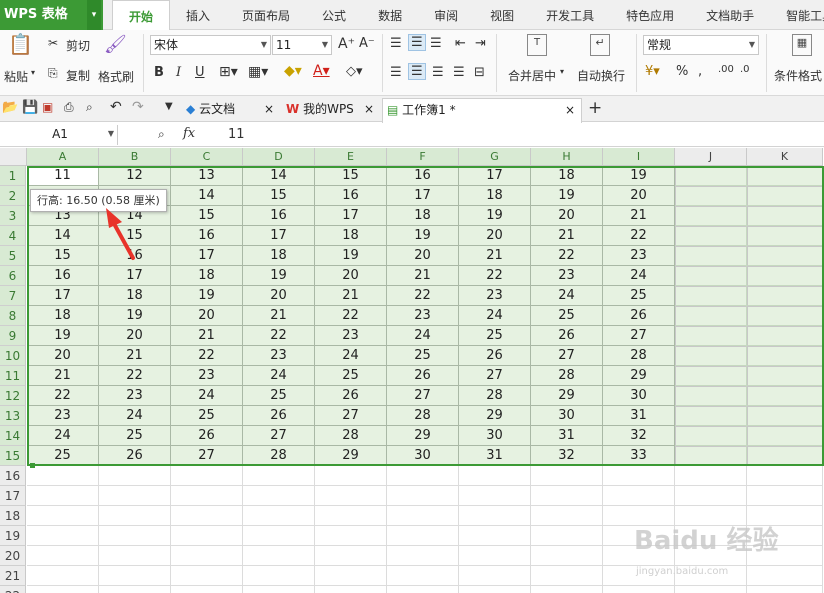 The height and width of the screenshot is (593, 824). Describe the element at coordinates (279, 256) in the screenshot. I see `grid-cell: 18` at that location.